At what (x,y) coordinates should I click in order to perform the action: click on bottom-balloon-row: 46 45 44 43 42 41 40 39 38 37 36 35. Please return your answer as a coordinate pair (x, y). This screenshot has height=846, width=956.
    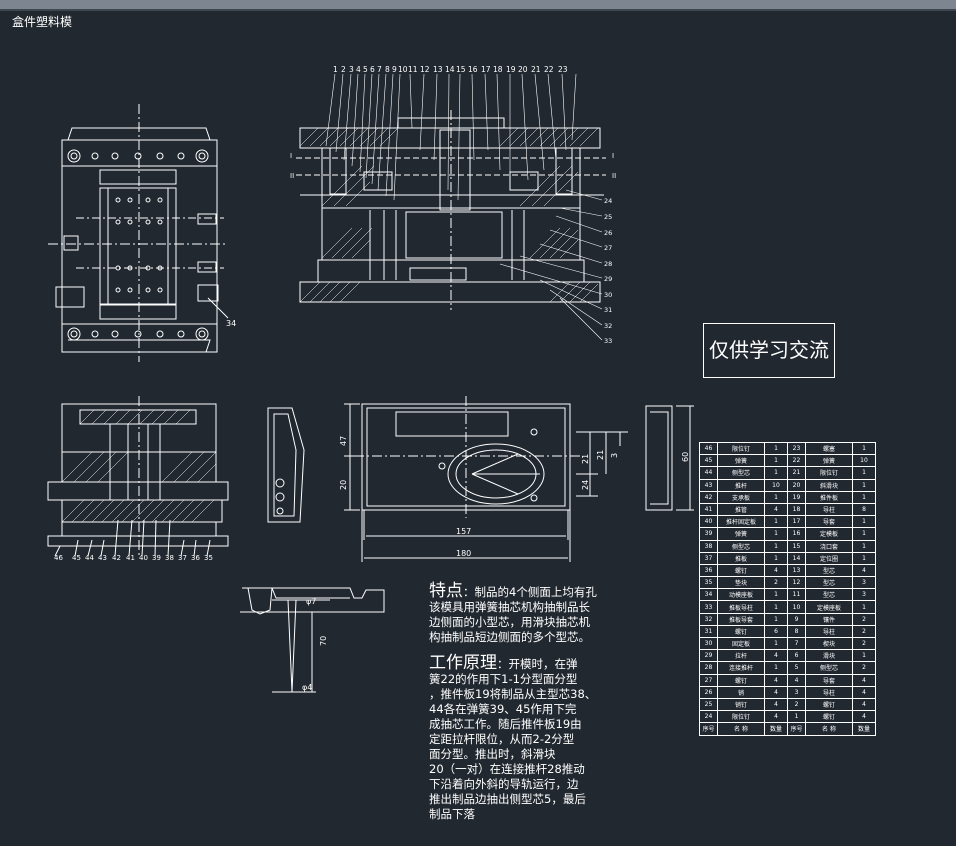
    Looking at the image, I should click on (133, 558).